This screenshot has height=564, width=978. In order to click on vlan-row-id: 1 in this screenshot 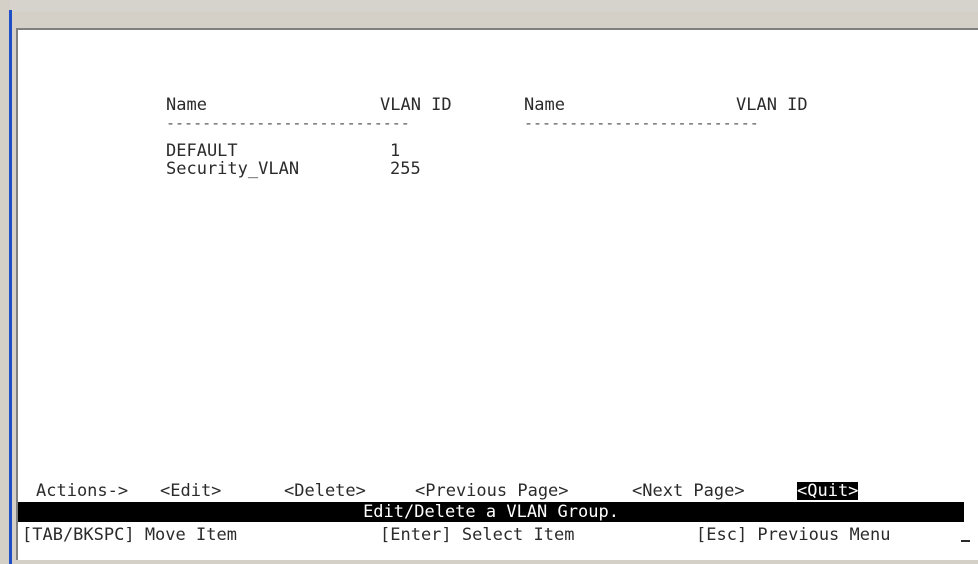, I will do `click(395, 151)`.